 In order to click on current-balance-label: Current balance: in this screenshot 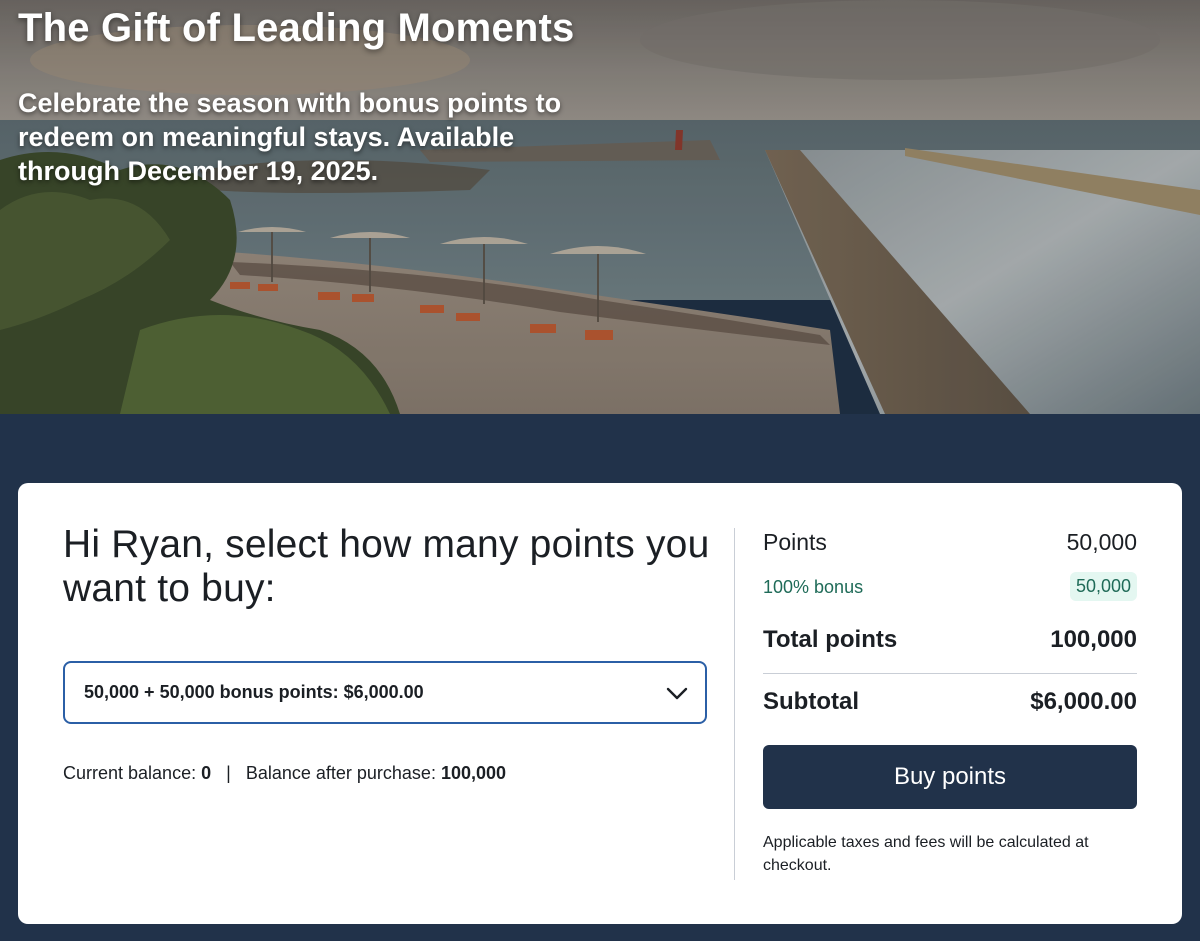, I will do `click(130, 773)`.